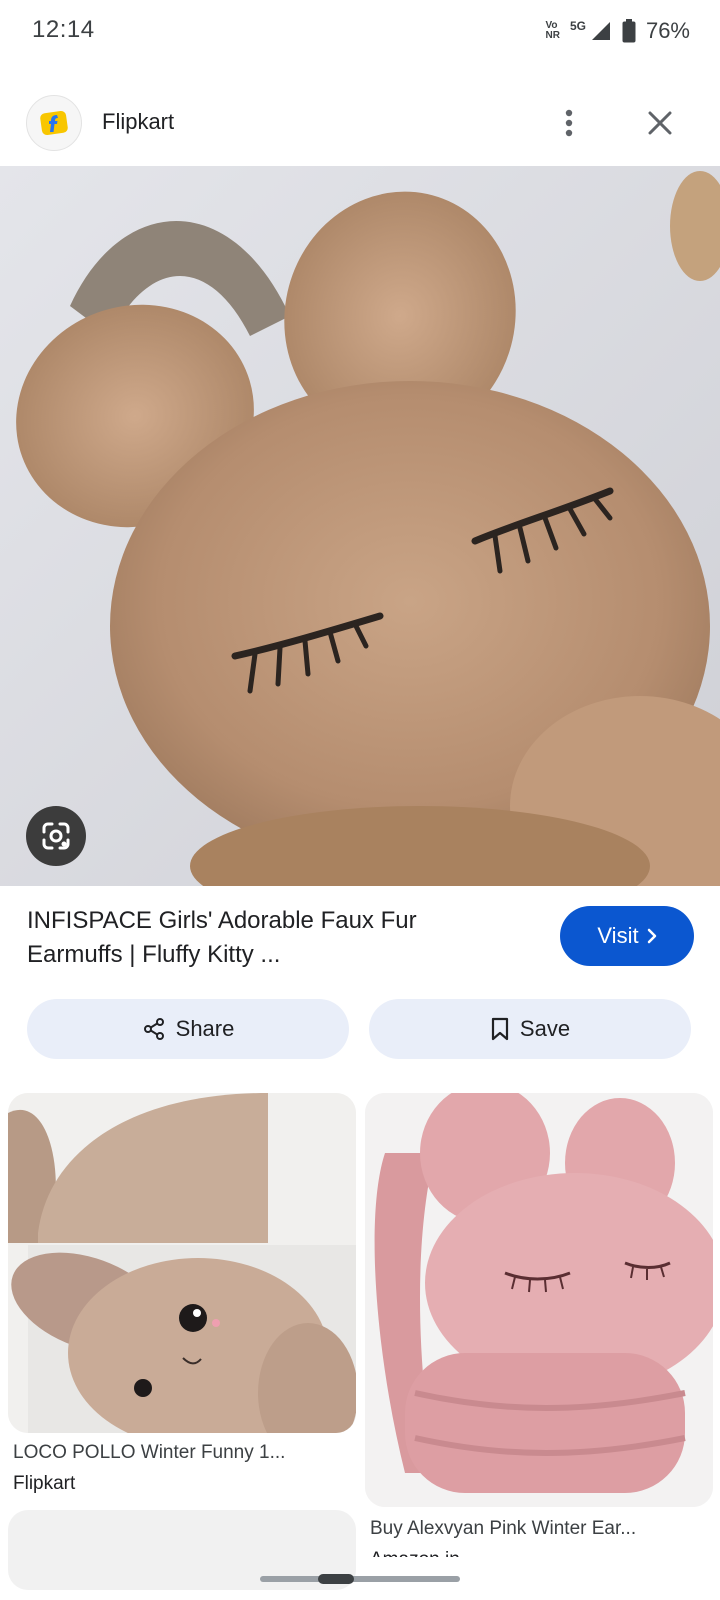  I want to click on site-header: Flipkart, so click(360, 124).